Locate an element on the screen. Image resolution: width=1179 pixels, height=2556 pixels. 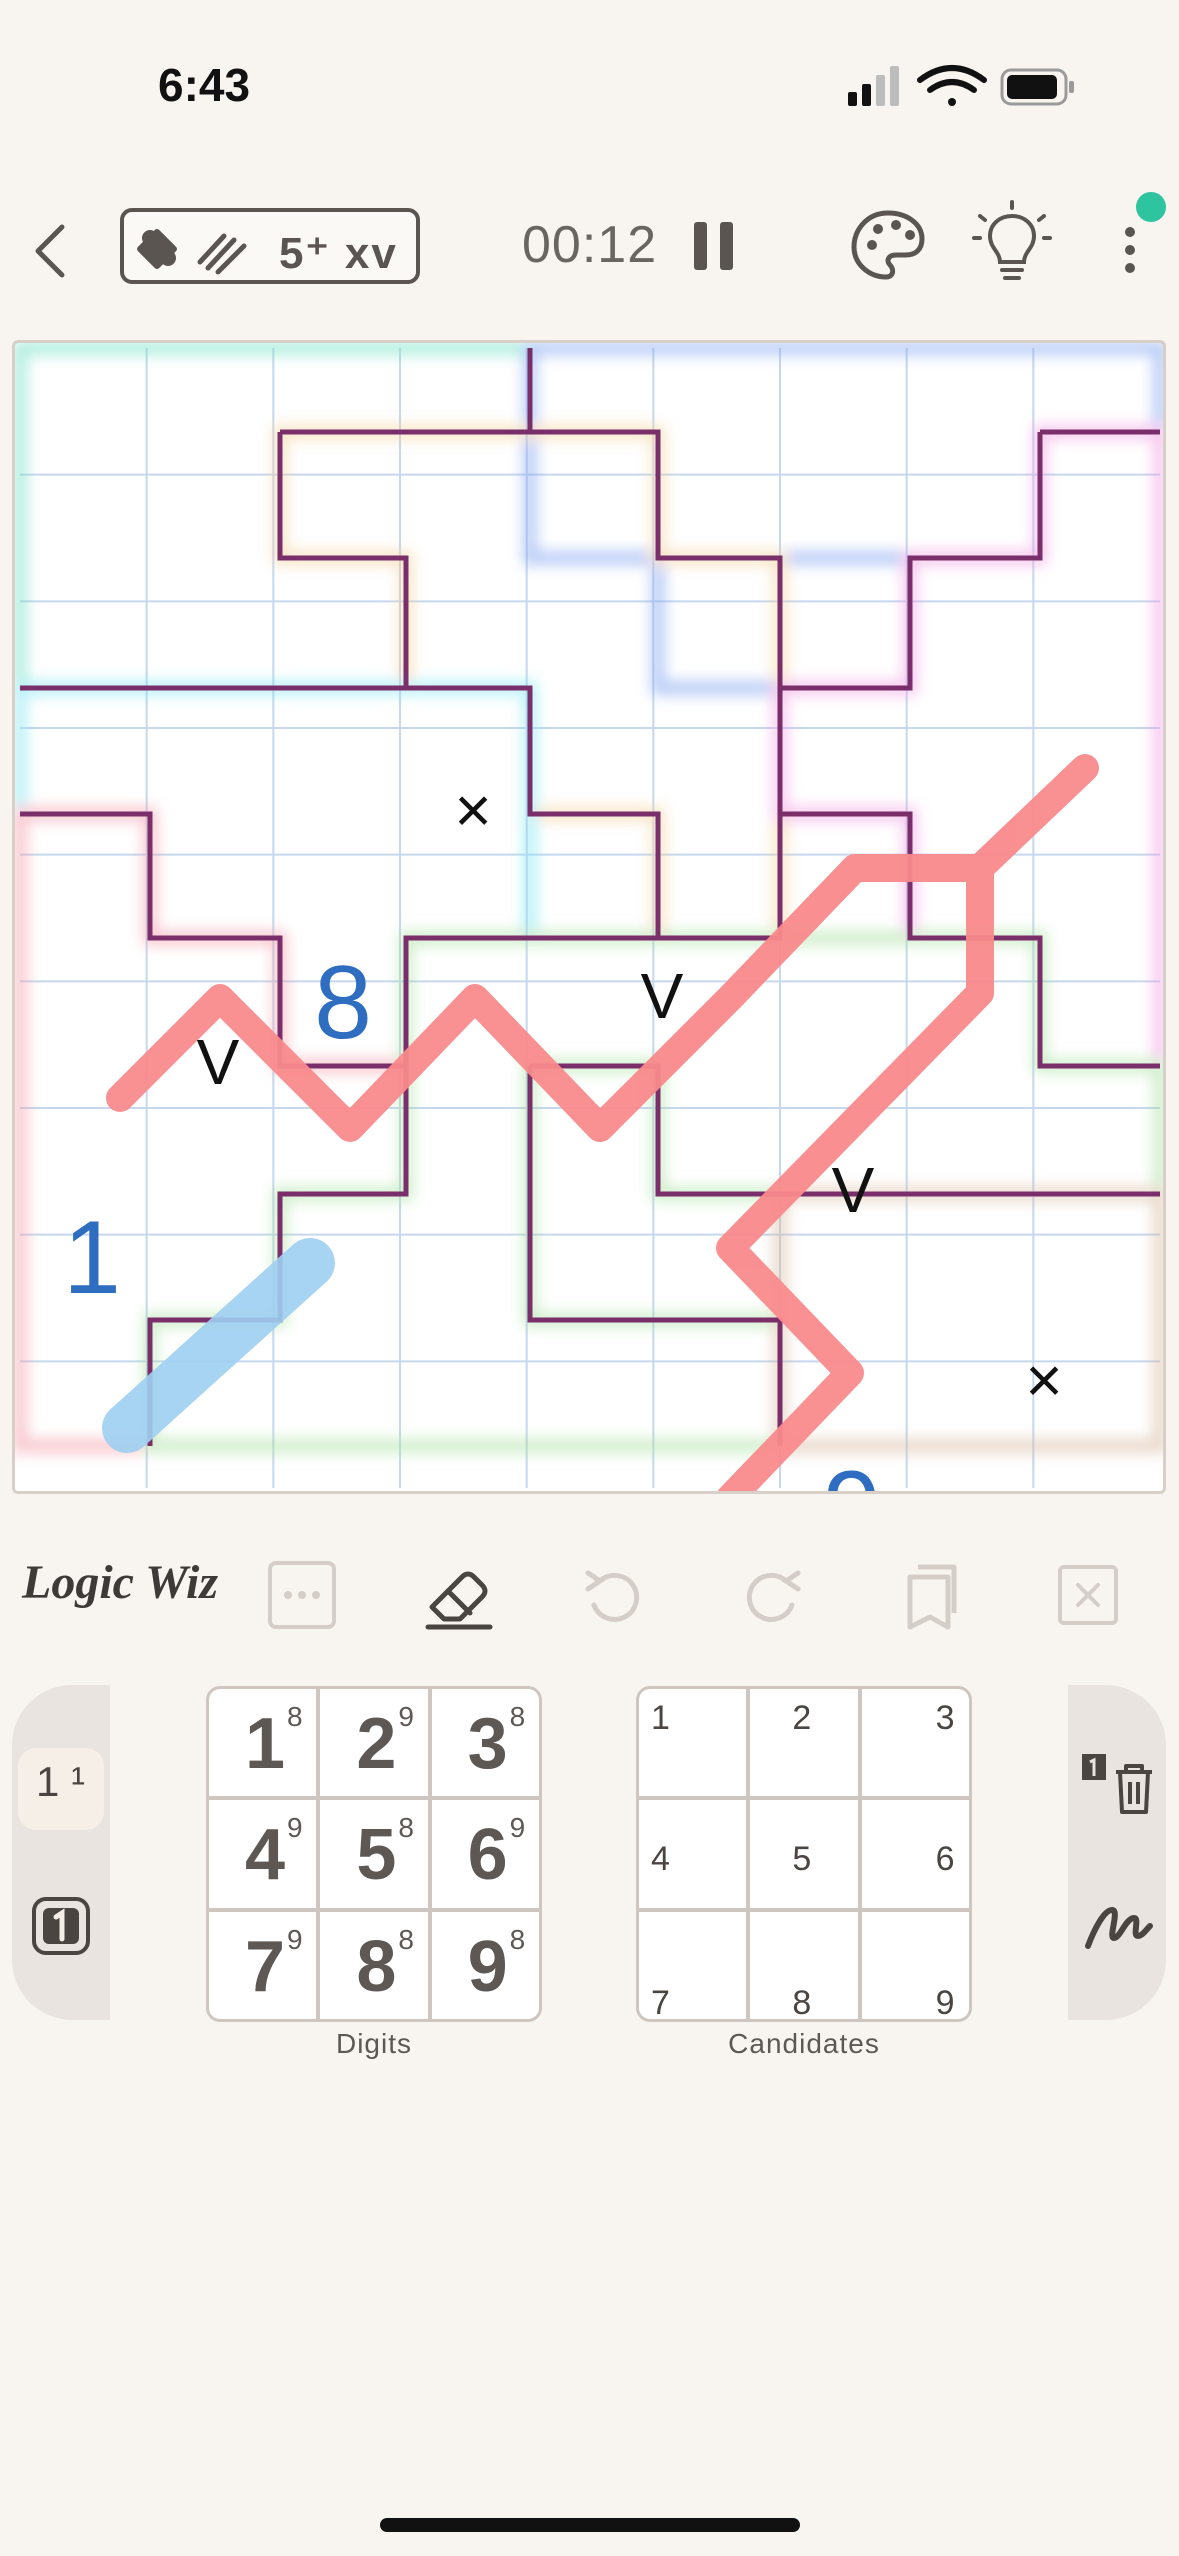
digit-key-value: 8 is located at coordinates (376, 1966).